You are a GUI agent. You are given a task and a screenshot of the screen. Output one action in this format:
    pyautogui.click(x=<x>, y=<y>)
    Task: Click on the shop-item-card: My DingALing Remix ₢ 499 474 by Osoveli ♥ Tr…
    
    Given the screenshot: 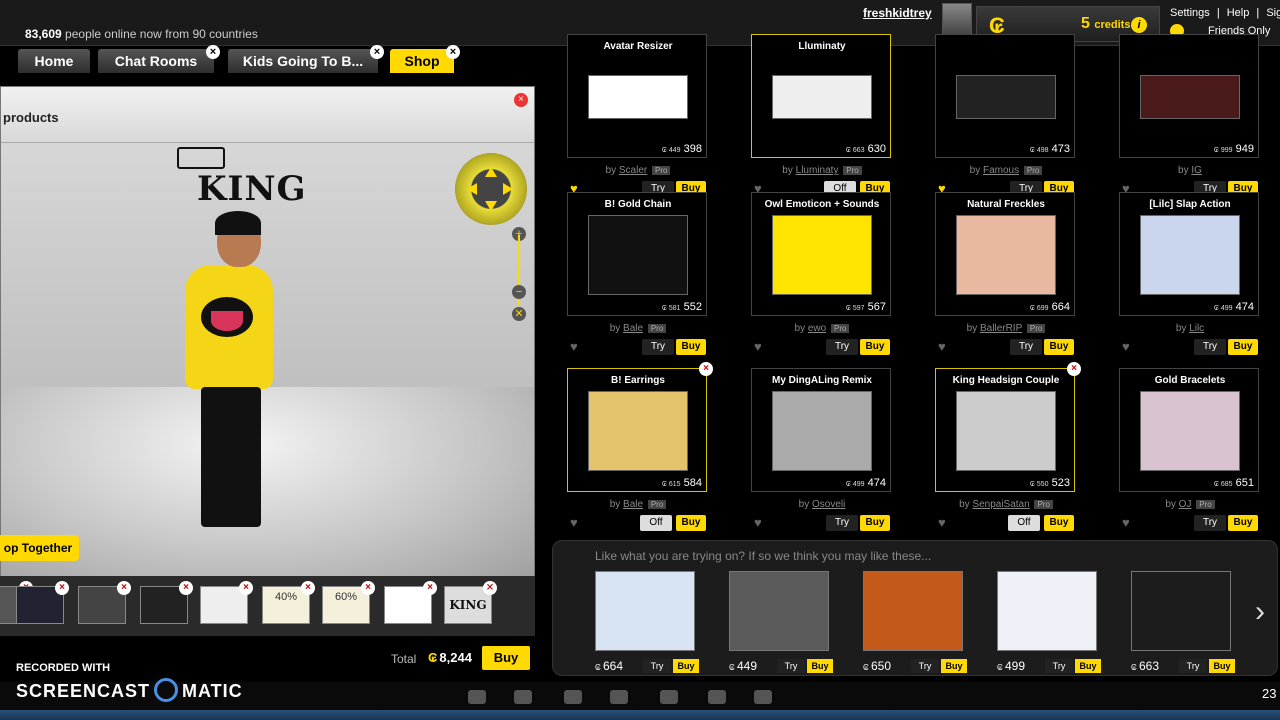 What is the action you would take?
    pyautogui.click(x=821, y=449)
    